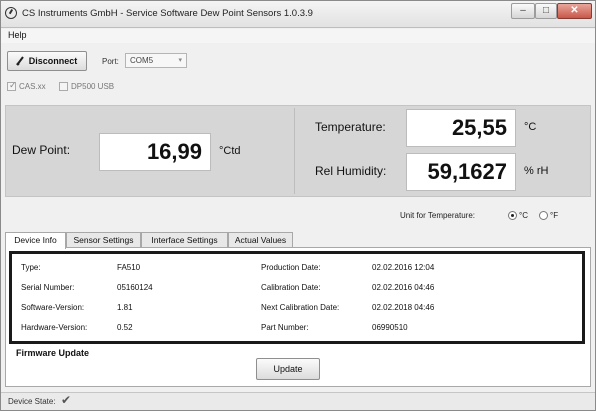  Describe the element at coordinates (294, 151) in the screenshot. I see `panel-divider` at that location.